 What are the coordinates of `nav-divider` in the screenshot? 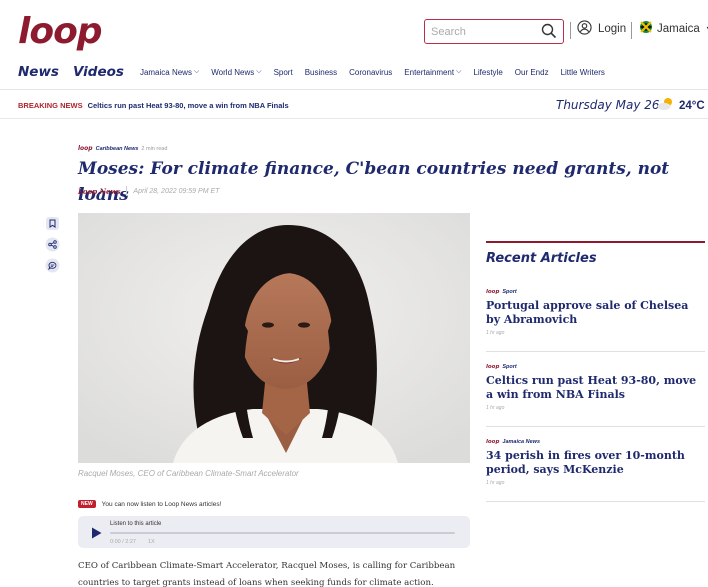 It's located at (354, 89).